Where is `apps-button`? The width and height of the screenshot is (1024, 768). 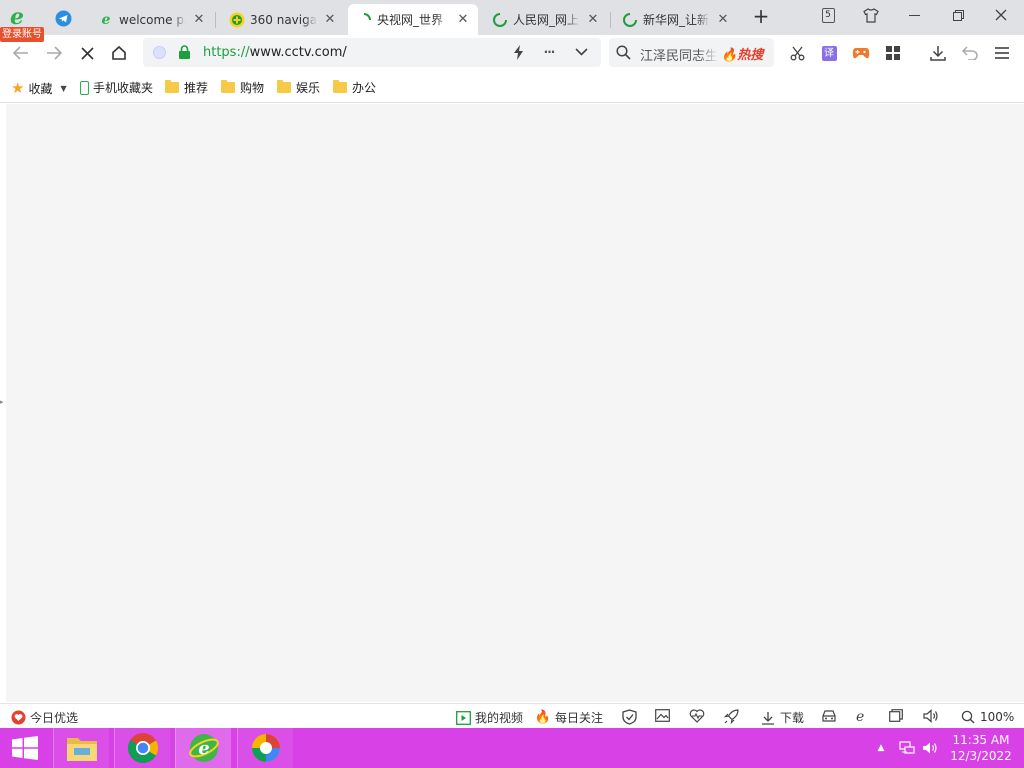
apps-button is located at coordinates (893, 53).